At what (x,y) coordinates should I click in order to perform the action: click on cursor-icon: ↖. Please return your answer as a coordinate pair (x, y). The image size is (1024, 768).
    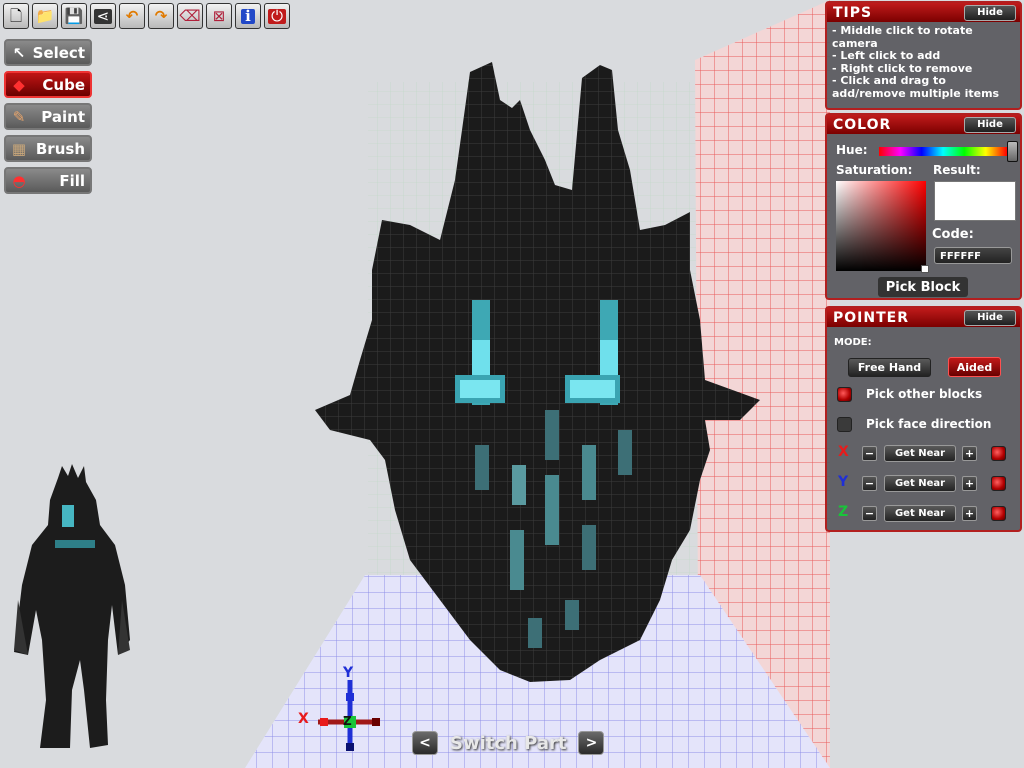
    Looking at the image, I should click on (19, 52).